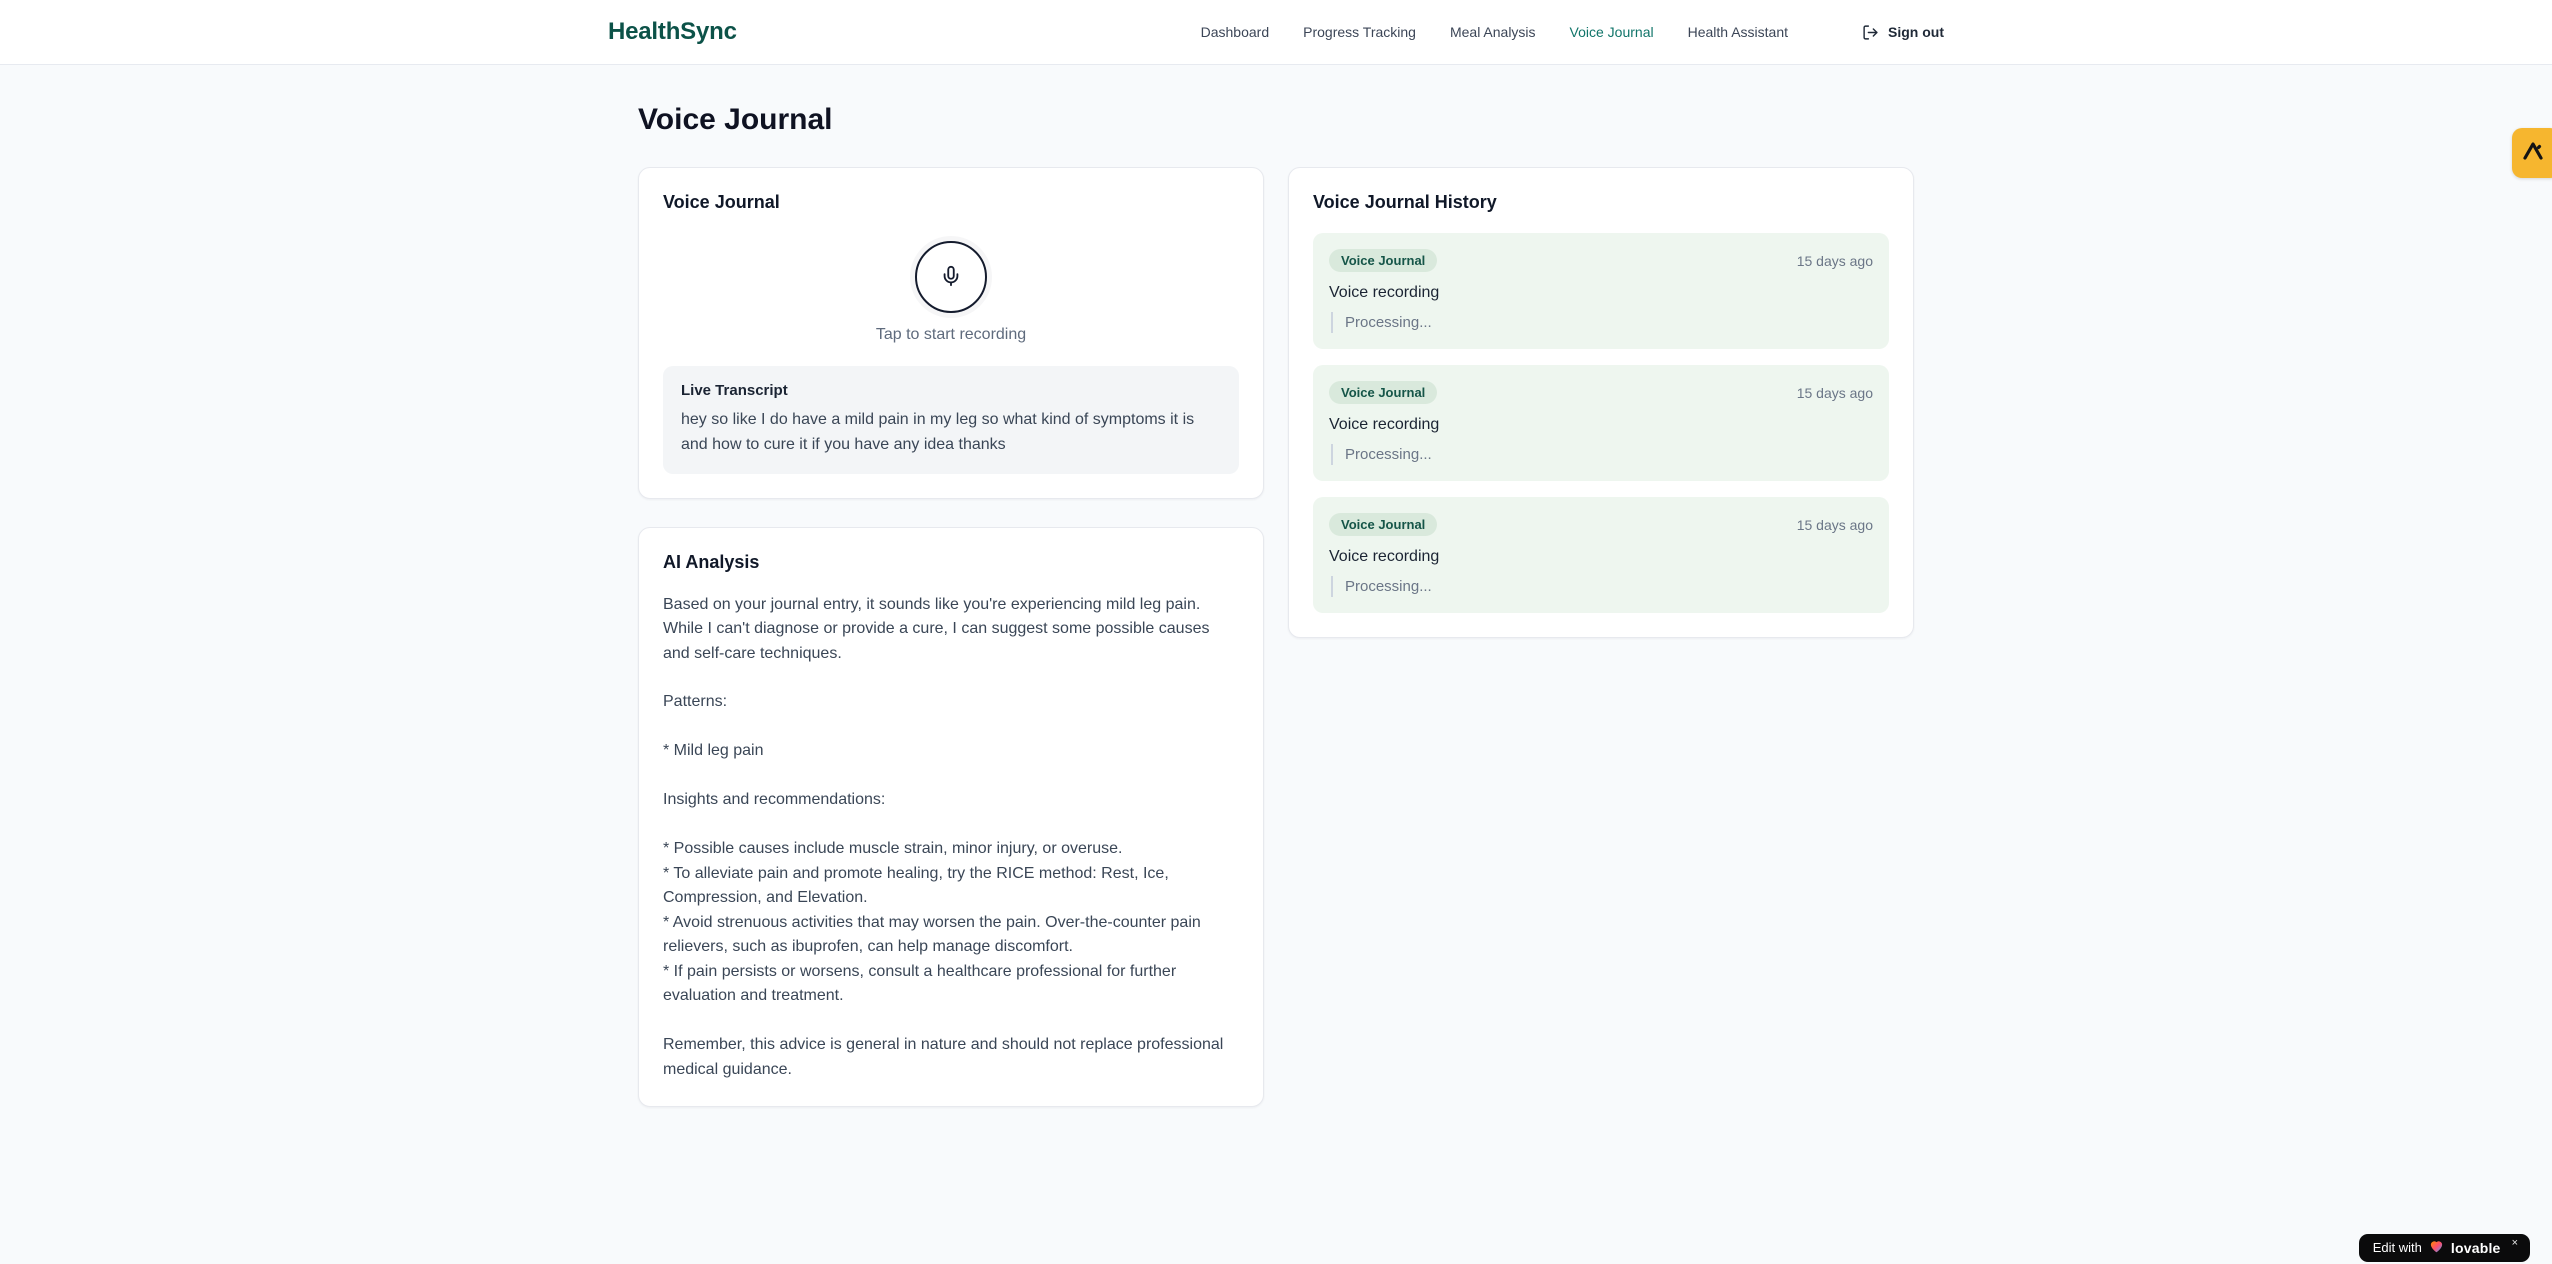 The width and height of the screenshot is (2552, 1264). What do you see at coordinates (1738, 32) in the screenshot?
I see `nav-item-health-assistant: Health Assistant` at bounding box center [1738, 32].